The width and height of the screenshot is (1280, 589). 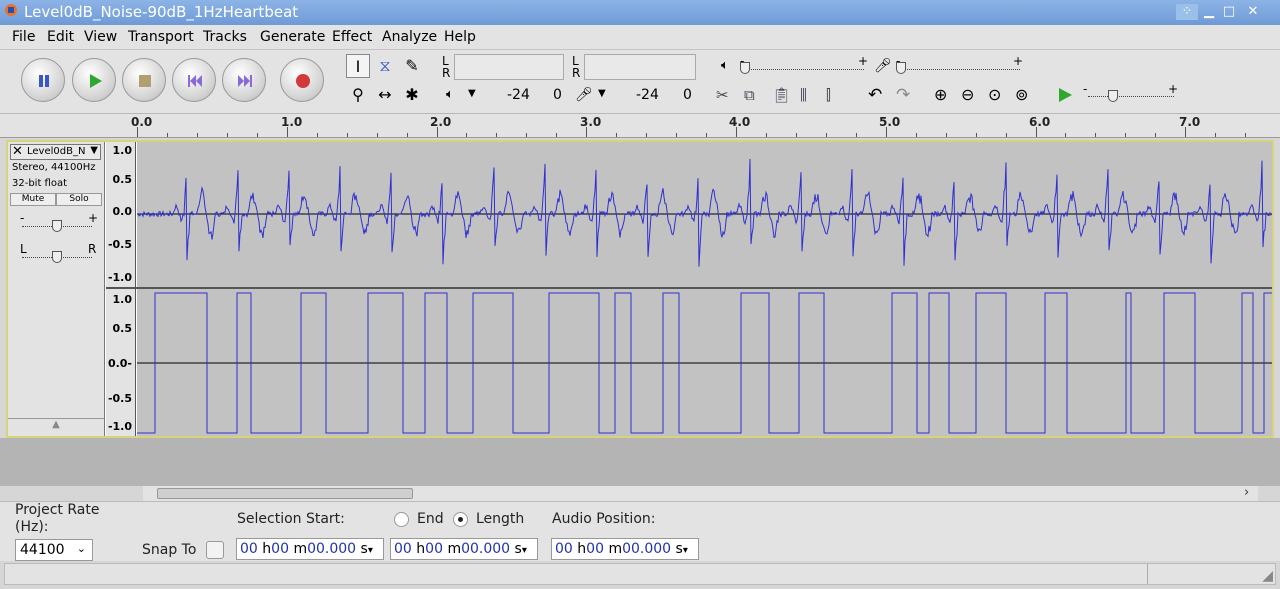 What do you see at coordinates (722, 95) in the screenshot?
I see `cut-icon: ✂` at bounding box center [722, 95].